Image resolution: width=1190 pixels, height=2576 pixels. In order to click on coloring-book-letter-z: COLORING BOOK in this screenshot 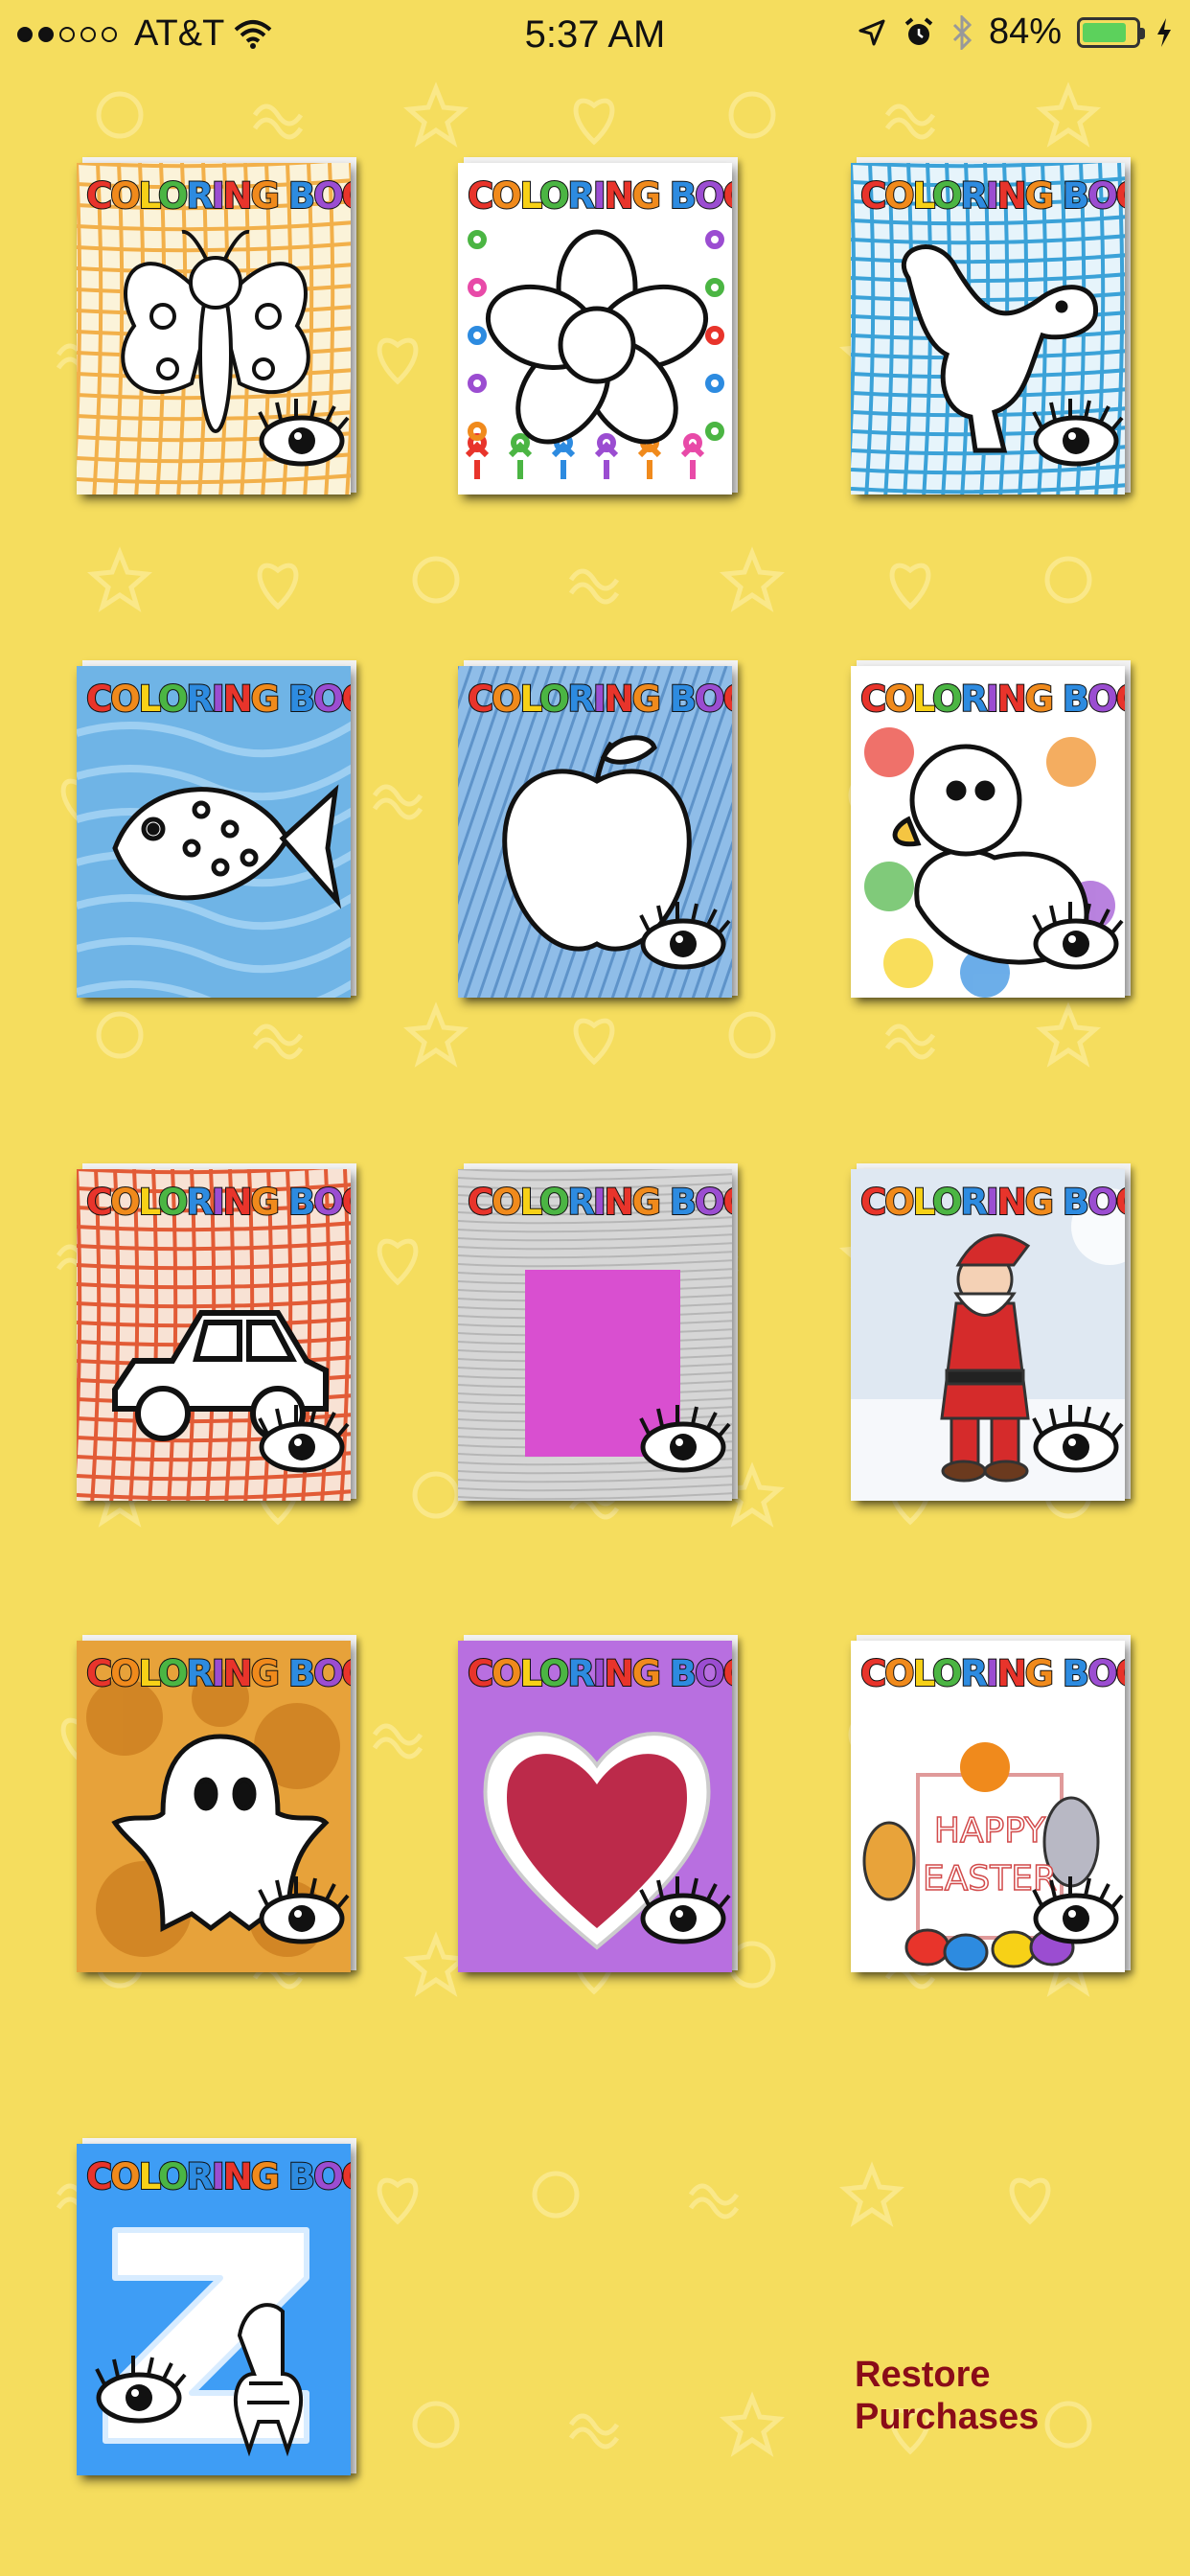, I will do `click(217, 2308)`.